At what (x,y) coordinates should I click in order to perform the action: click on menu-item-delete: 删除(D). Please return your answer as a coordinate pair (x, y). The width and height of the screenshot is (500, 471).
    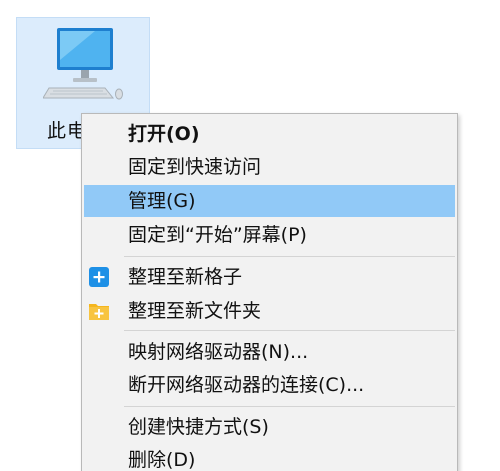
    Looking at the image, I should click on (269, 457).